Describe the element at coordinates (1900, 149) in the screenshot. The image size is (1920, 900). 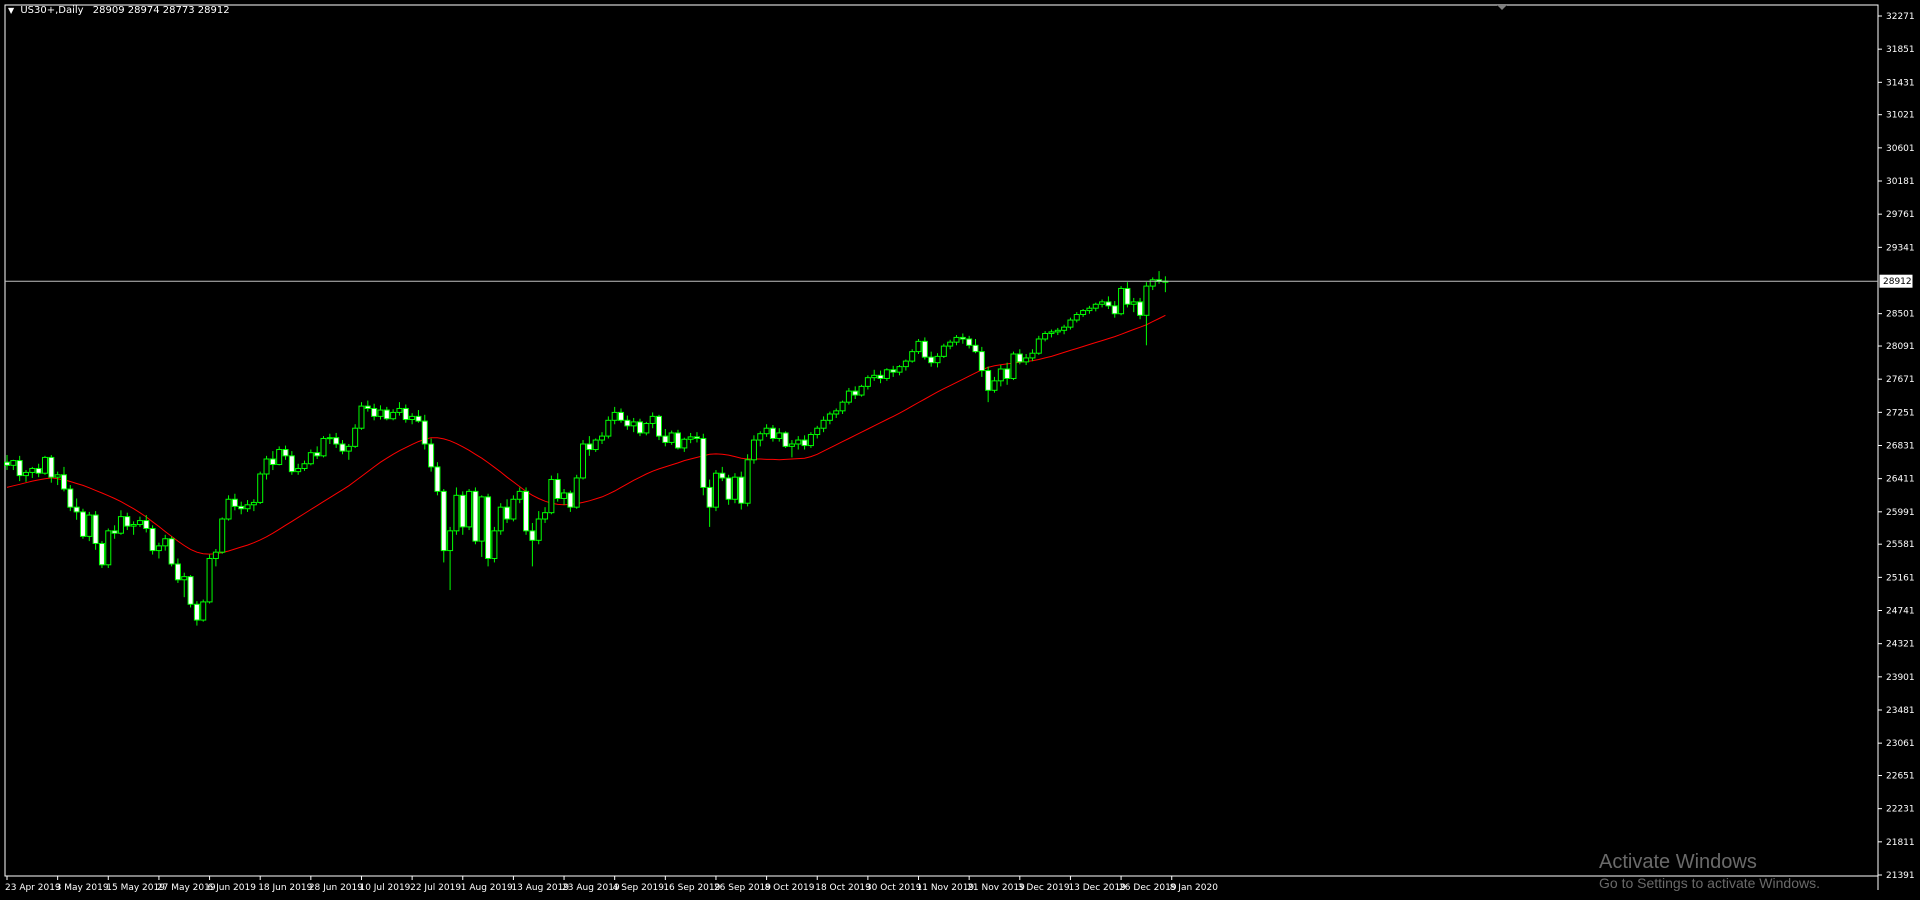
I see `y-tick-label: 30601` at that location.